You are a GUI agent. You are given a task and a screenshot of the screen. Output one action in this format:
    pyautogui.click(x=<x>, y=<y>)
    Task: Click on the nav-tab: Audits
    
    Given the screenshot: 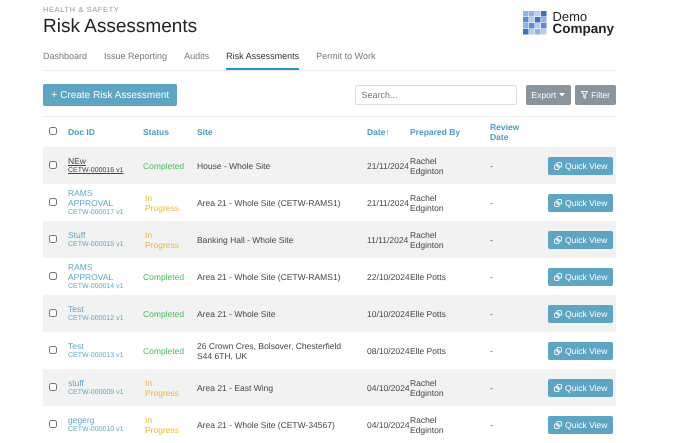 What is the action you would take?
    pyautogui.click(x=197, y=59)
    